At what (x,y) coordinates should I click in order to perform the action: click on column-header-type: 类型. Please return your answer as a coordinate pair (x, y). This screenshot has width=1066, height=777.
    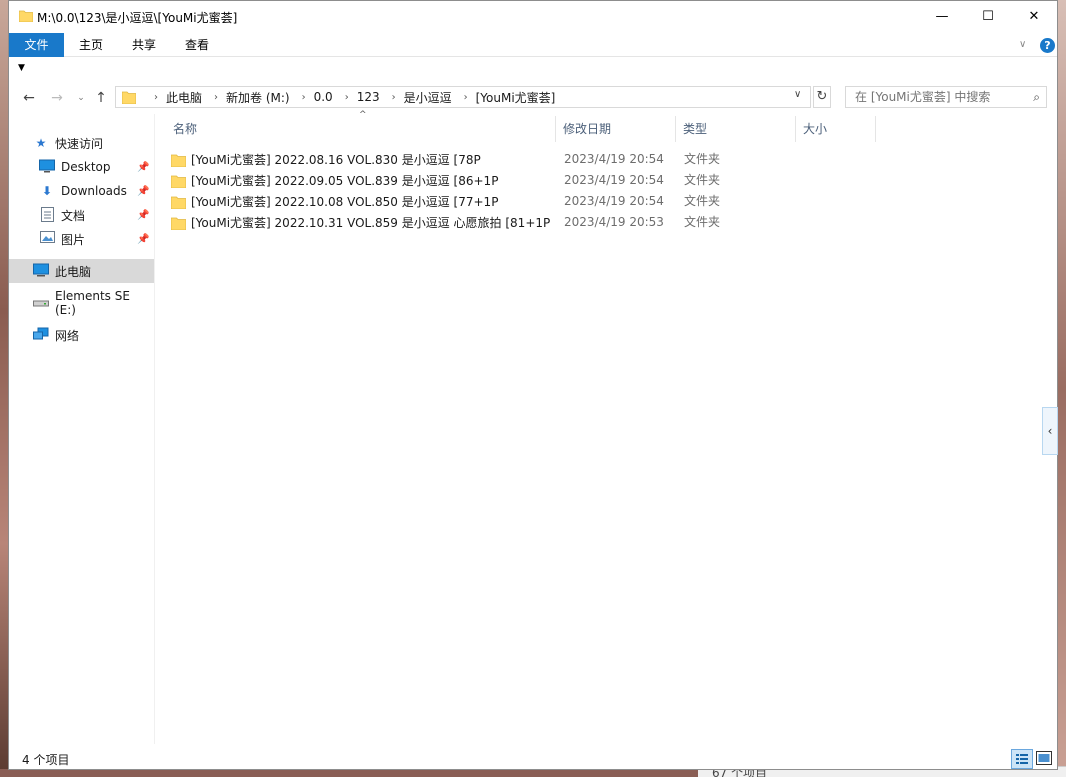
    Looking at the image, I should click on (736, 129).